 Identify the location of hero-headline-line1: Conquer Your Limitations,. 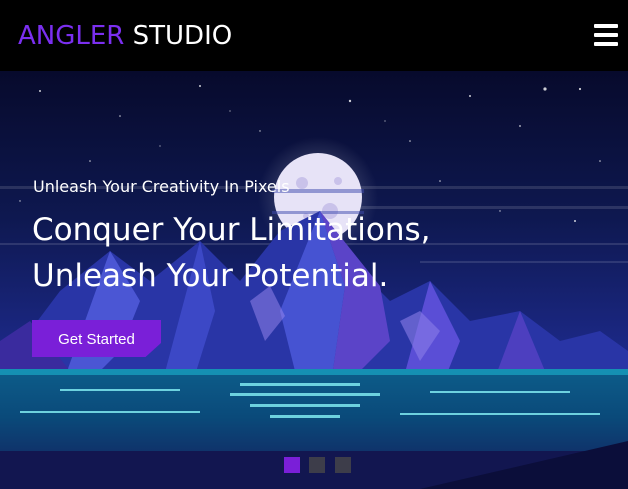
(231, 230).